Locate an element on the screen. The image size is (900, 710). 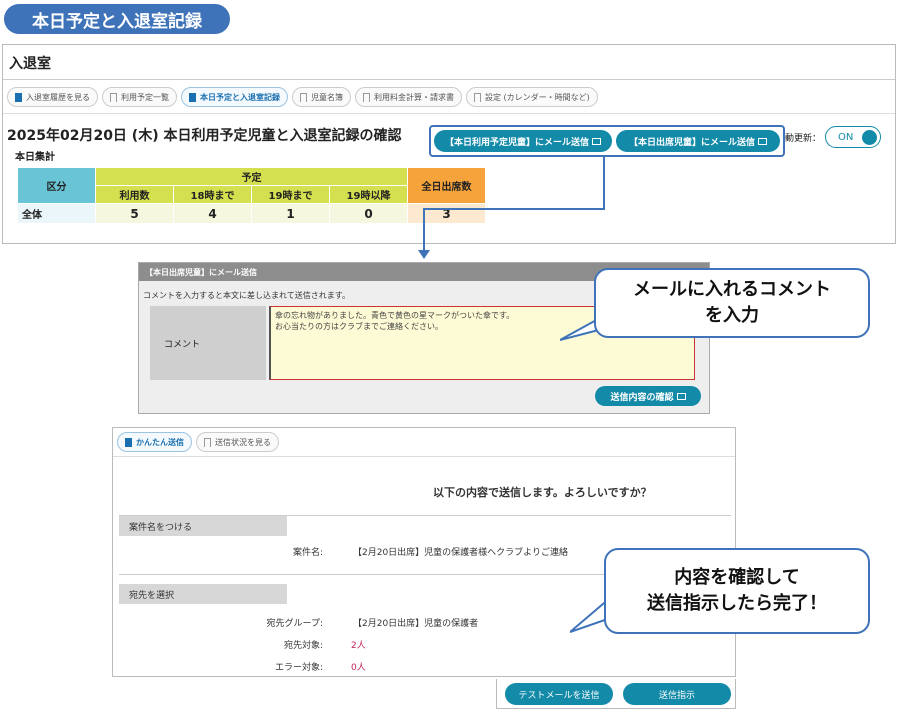
send-button-bar: テストメールを送信 送信指示 is located at coordinates (616, 694).